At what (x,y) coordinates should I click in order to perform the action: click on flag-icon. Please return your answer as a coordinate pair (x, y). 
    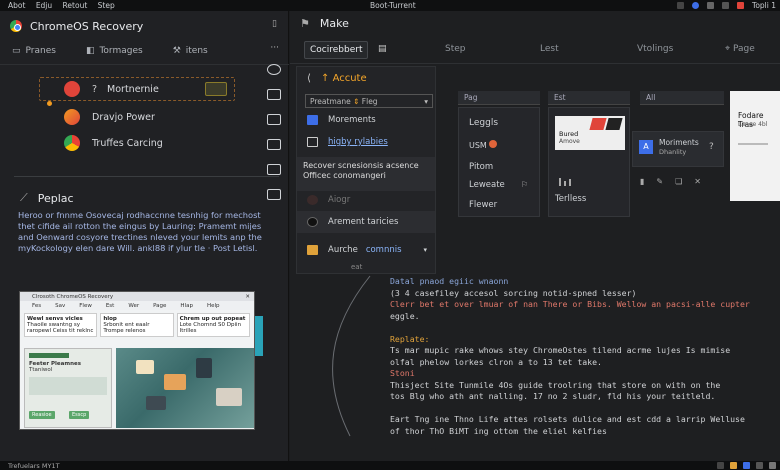
    Looking at the image, I should click on (274, 94).